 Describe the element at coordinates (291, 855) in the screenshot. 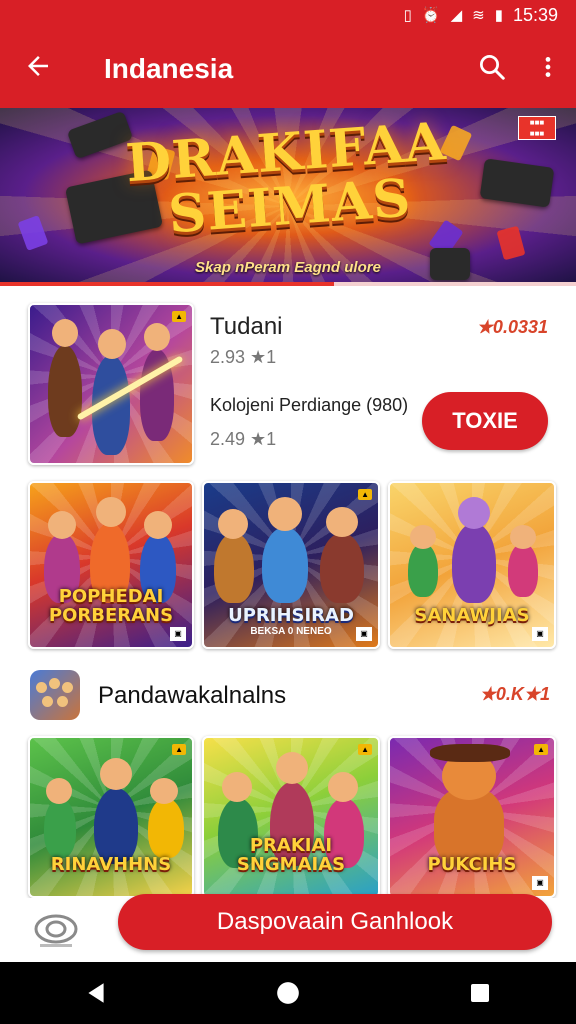

I see `tile-art-title: PRAKIAI SNGMAIAS` at that location.